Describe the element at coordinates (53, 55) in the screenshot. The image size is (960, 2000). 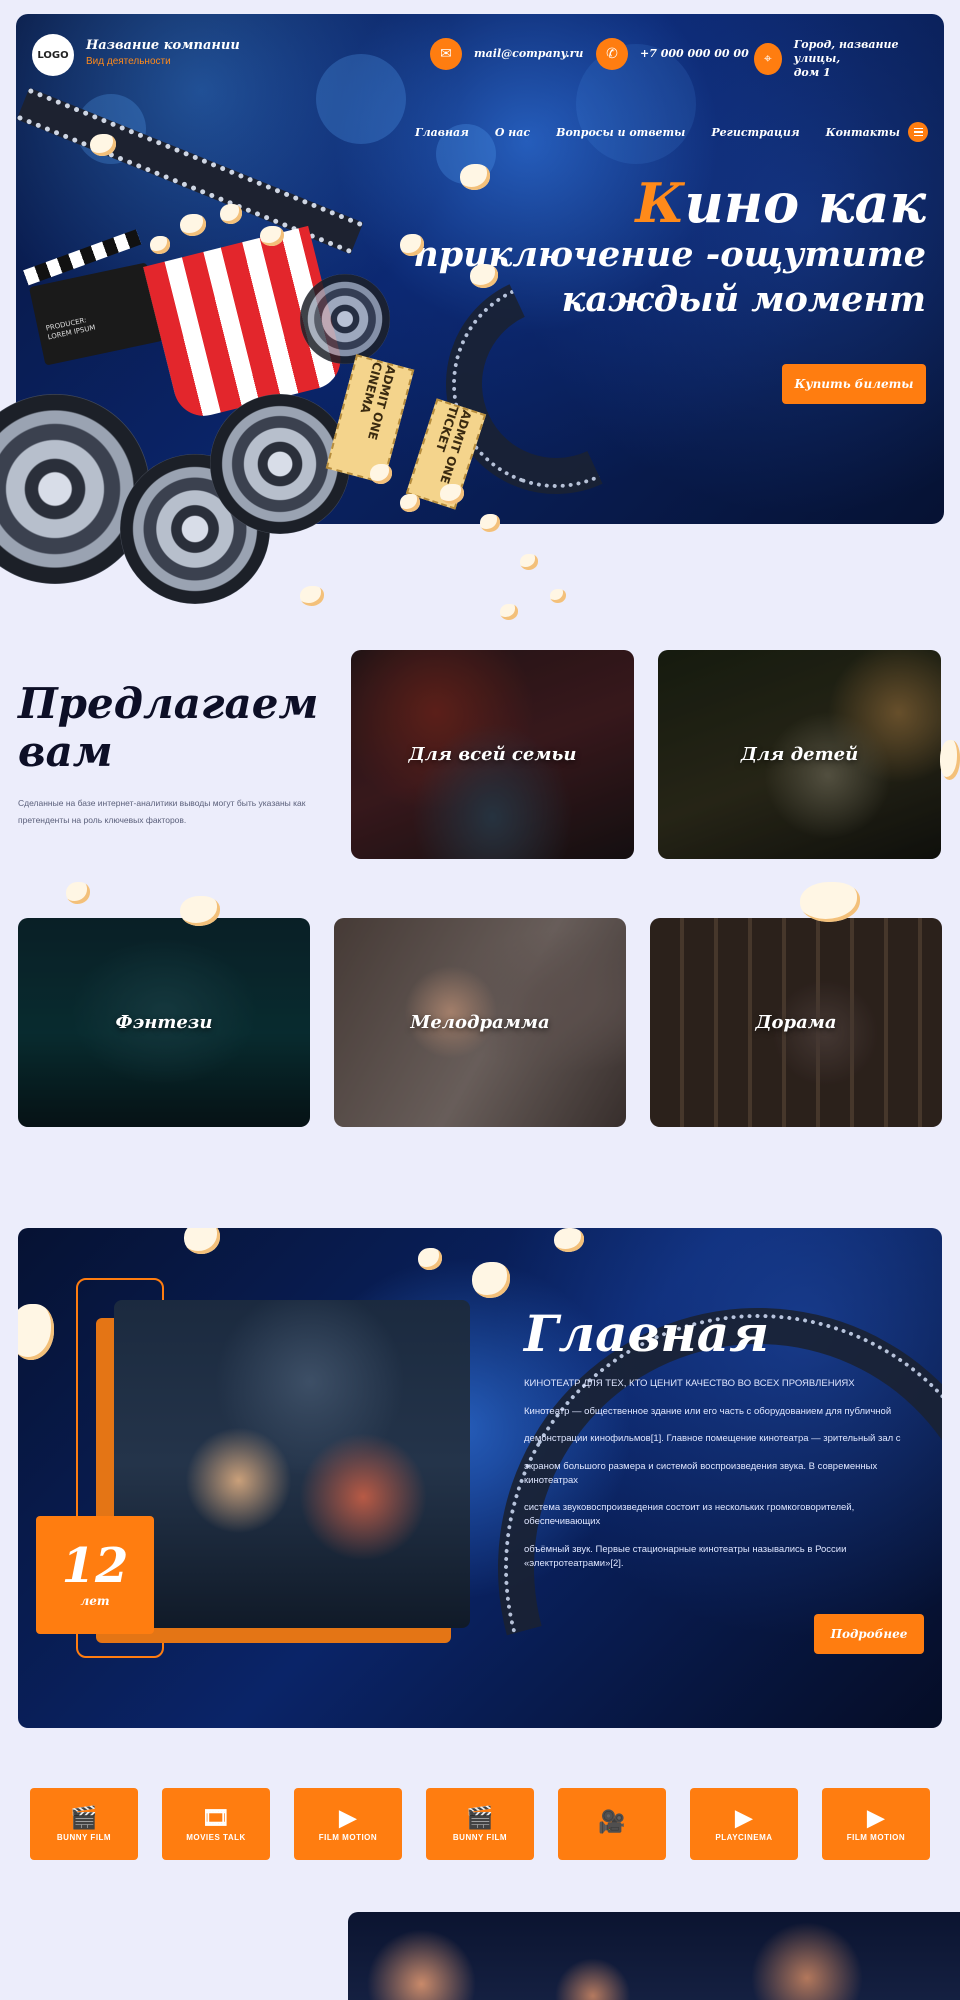
I see `logo: LOGO` at that location.